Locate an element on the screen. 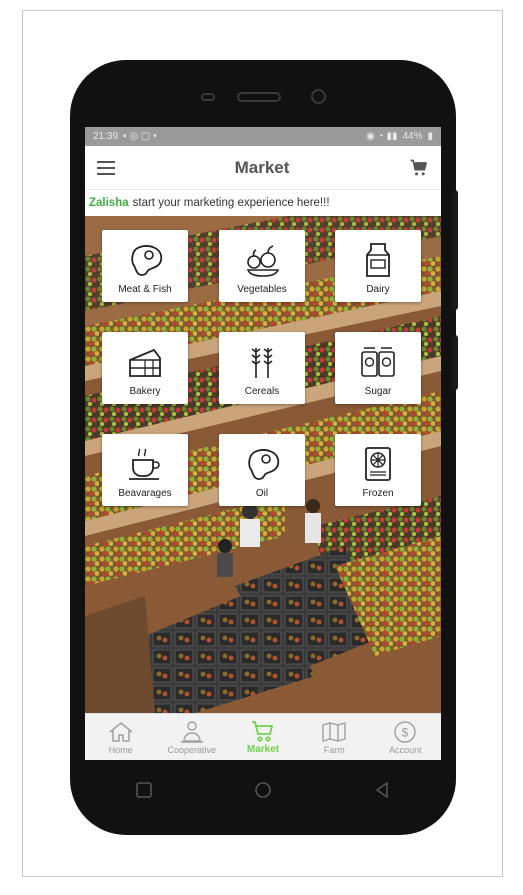  category-oil: Oil is located at coordinates (262, 470).